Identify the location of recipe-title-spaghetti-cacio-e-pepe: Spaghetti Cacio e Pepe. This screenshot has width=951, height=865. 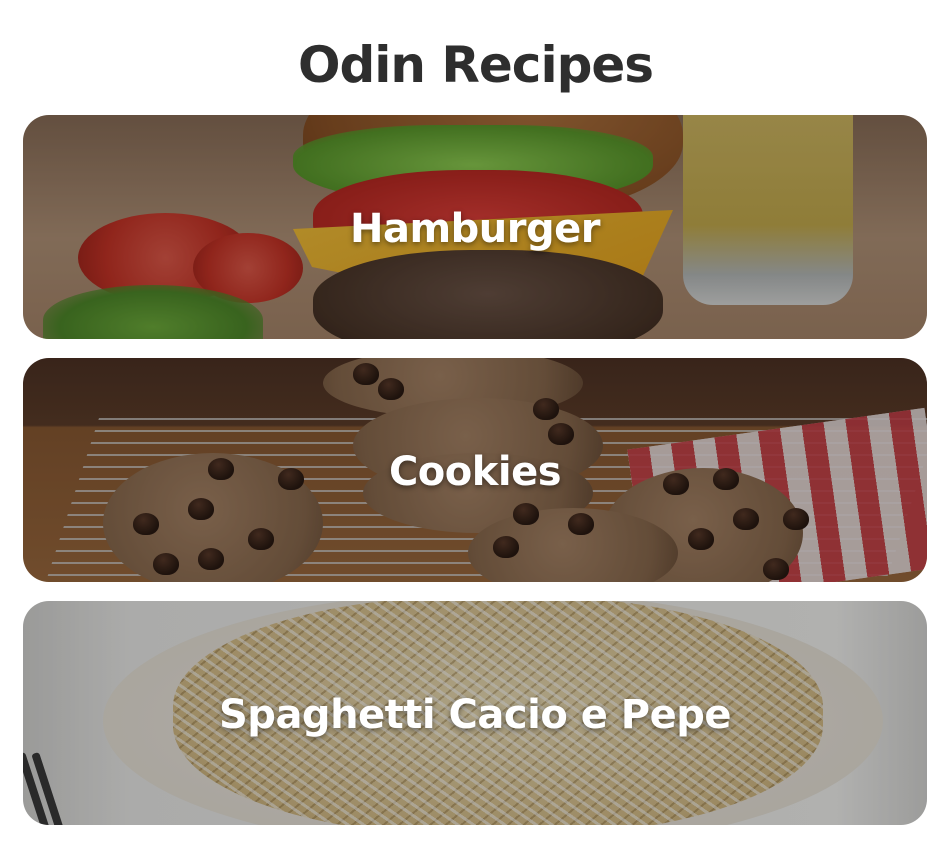
(475, 715).